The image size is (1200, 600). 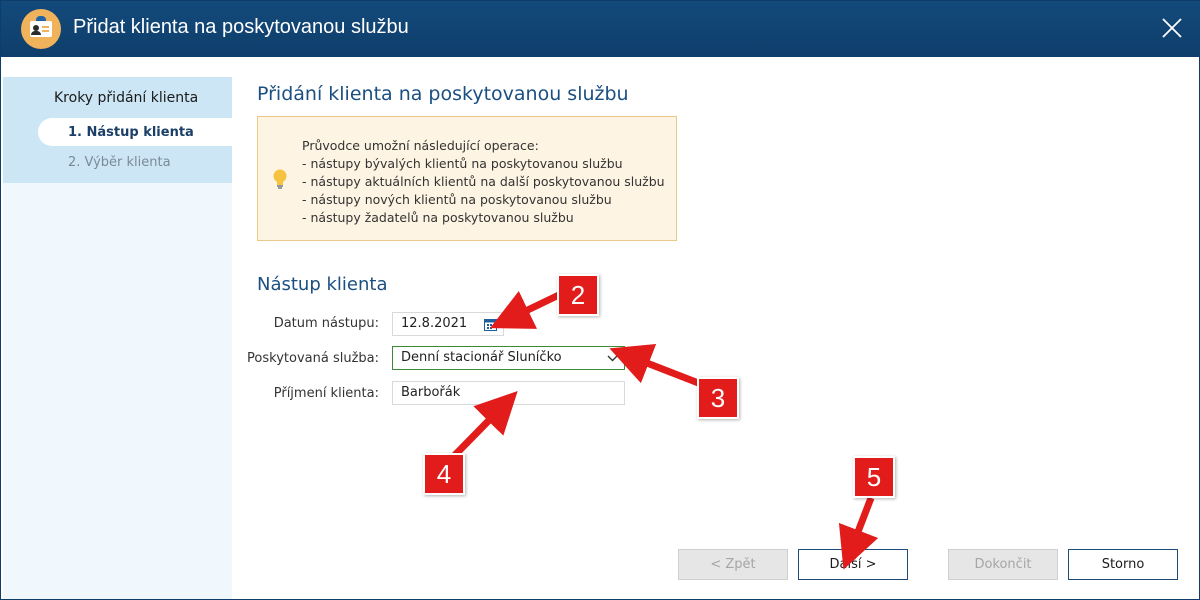 What do you see at coordinates (1003, 564) in the screenshot?
I see `finish-button: Dokončit` at bounding box center [1003, 564].